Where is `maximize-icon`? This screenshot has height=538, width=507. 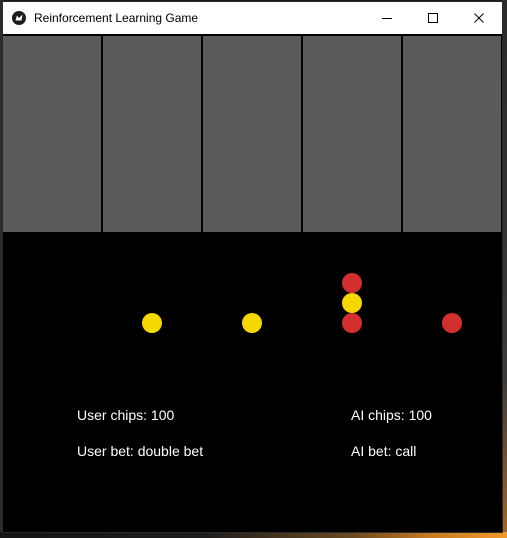 maximize-icon is located at coordinates (433, 18).